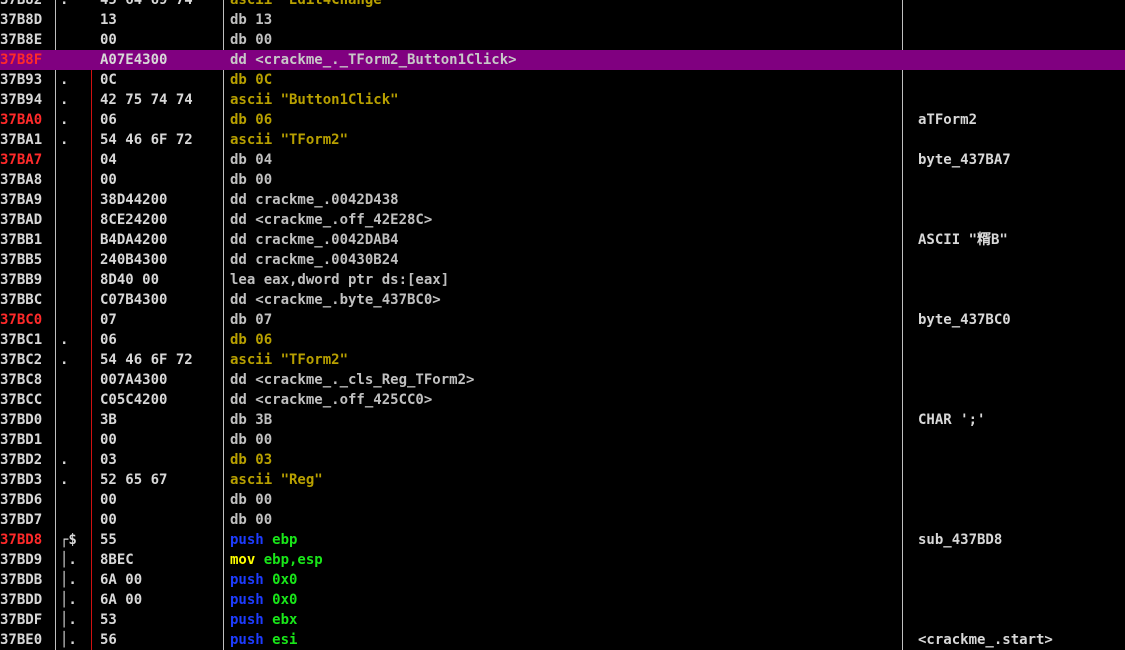 The height and width of the screenshot is (650, 1125). What do you see at coordinates (108, 80) in the screenshot?
I see `row-hex-bytes: 0C` at bounding box center [108, 80].